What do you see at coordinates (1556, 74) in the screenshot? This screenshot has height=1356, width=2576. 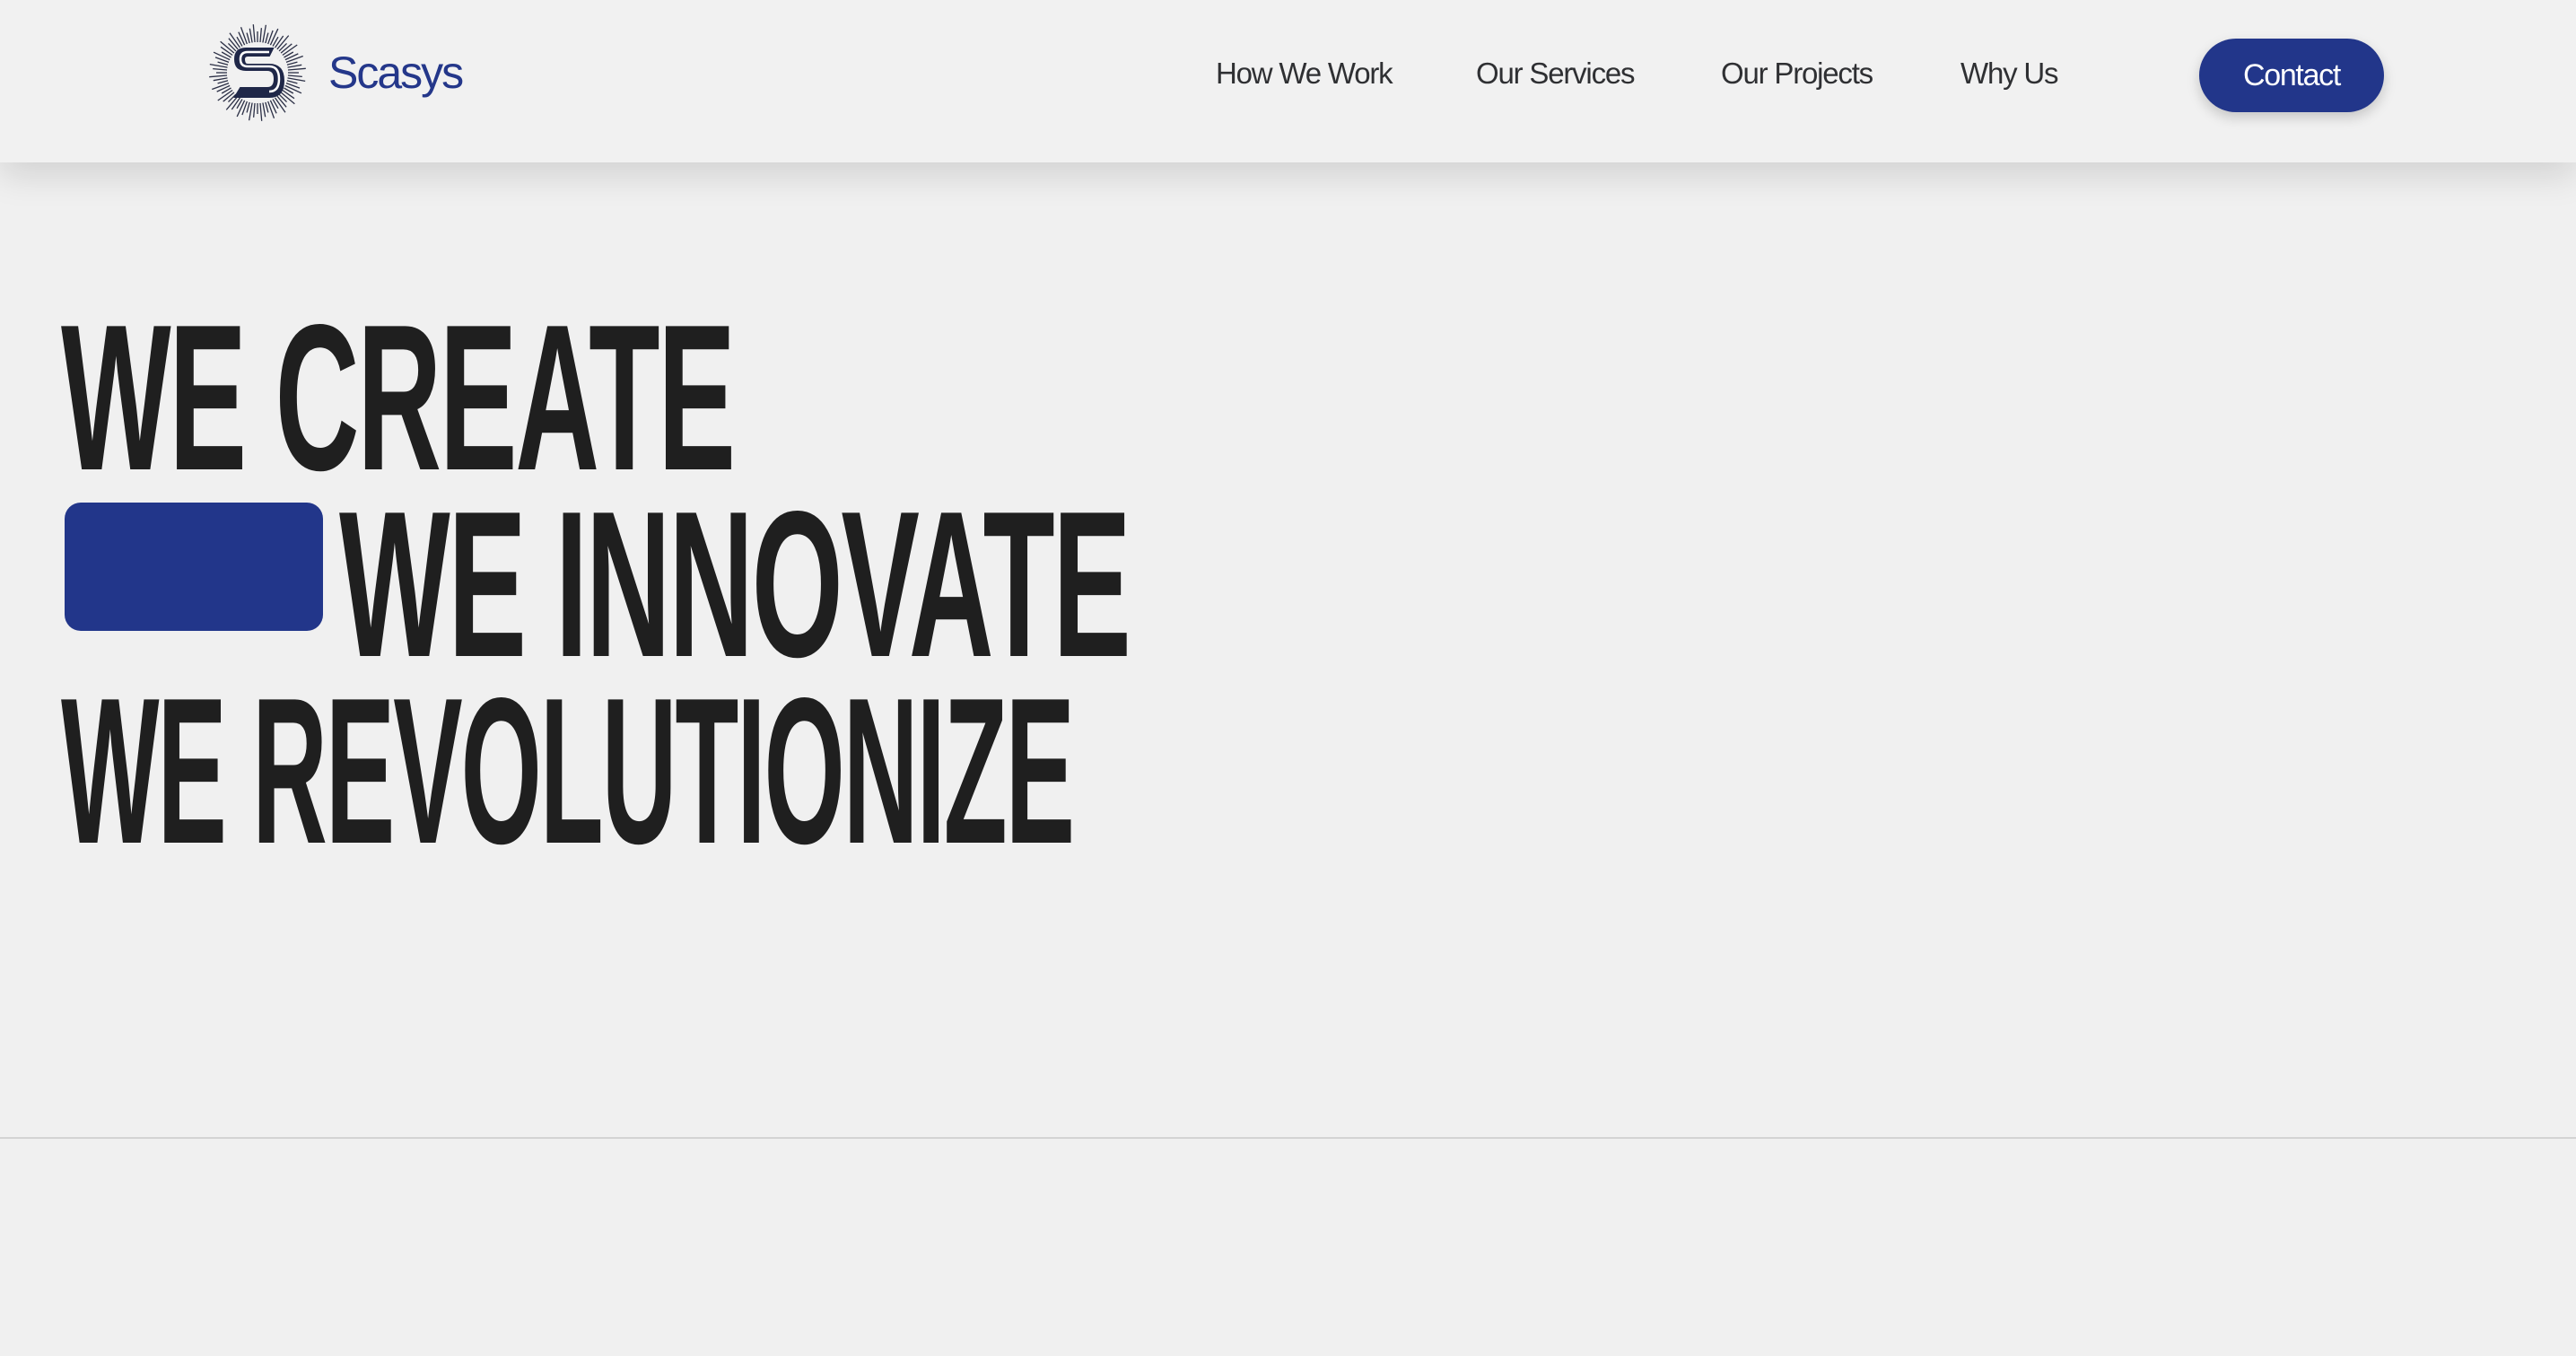 I see `nav-link-our-services: Our Services` at bounding box center [1556, 74].